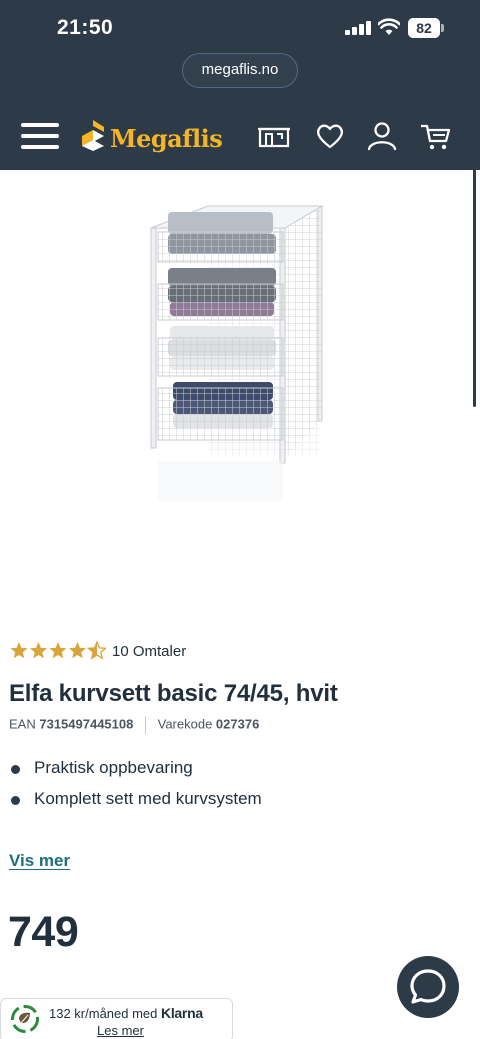  Describe the element at coordinates (240, 136) in the screenshot. I see `main-nav: Megaflis` at that location.